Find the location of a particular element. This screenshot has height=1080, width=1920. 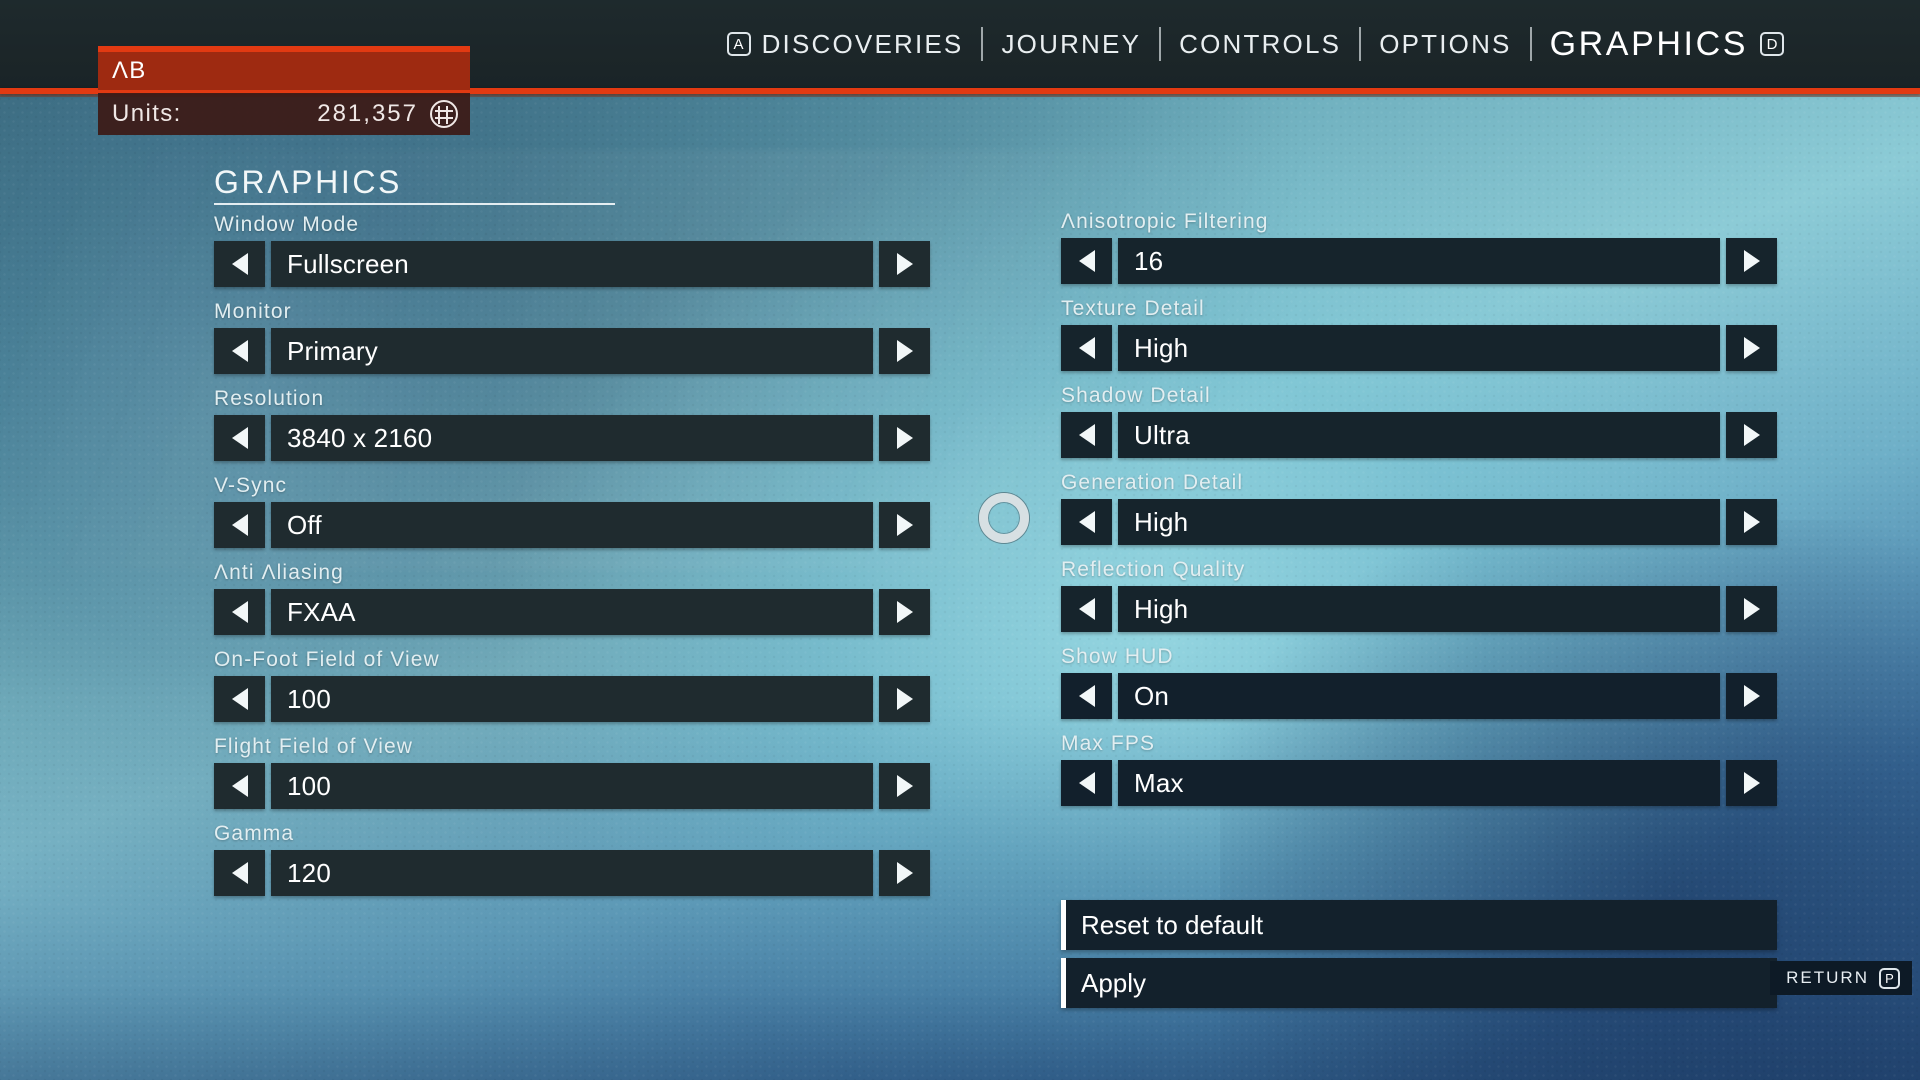

prev-value-button-show-hud is located at coordinates (1086, 696).